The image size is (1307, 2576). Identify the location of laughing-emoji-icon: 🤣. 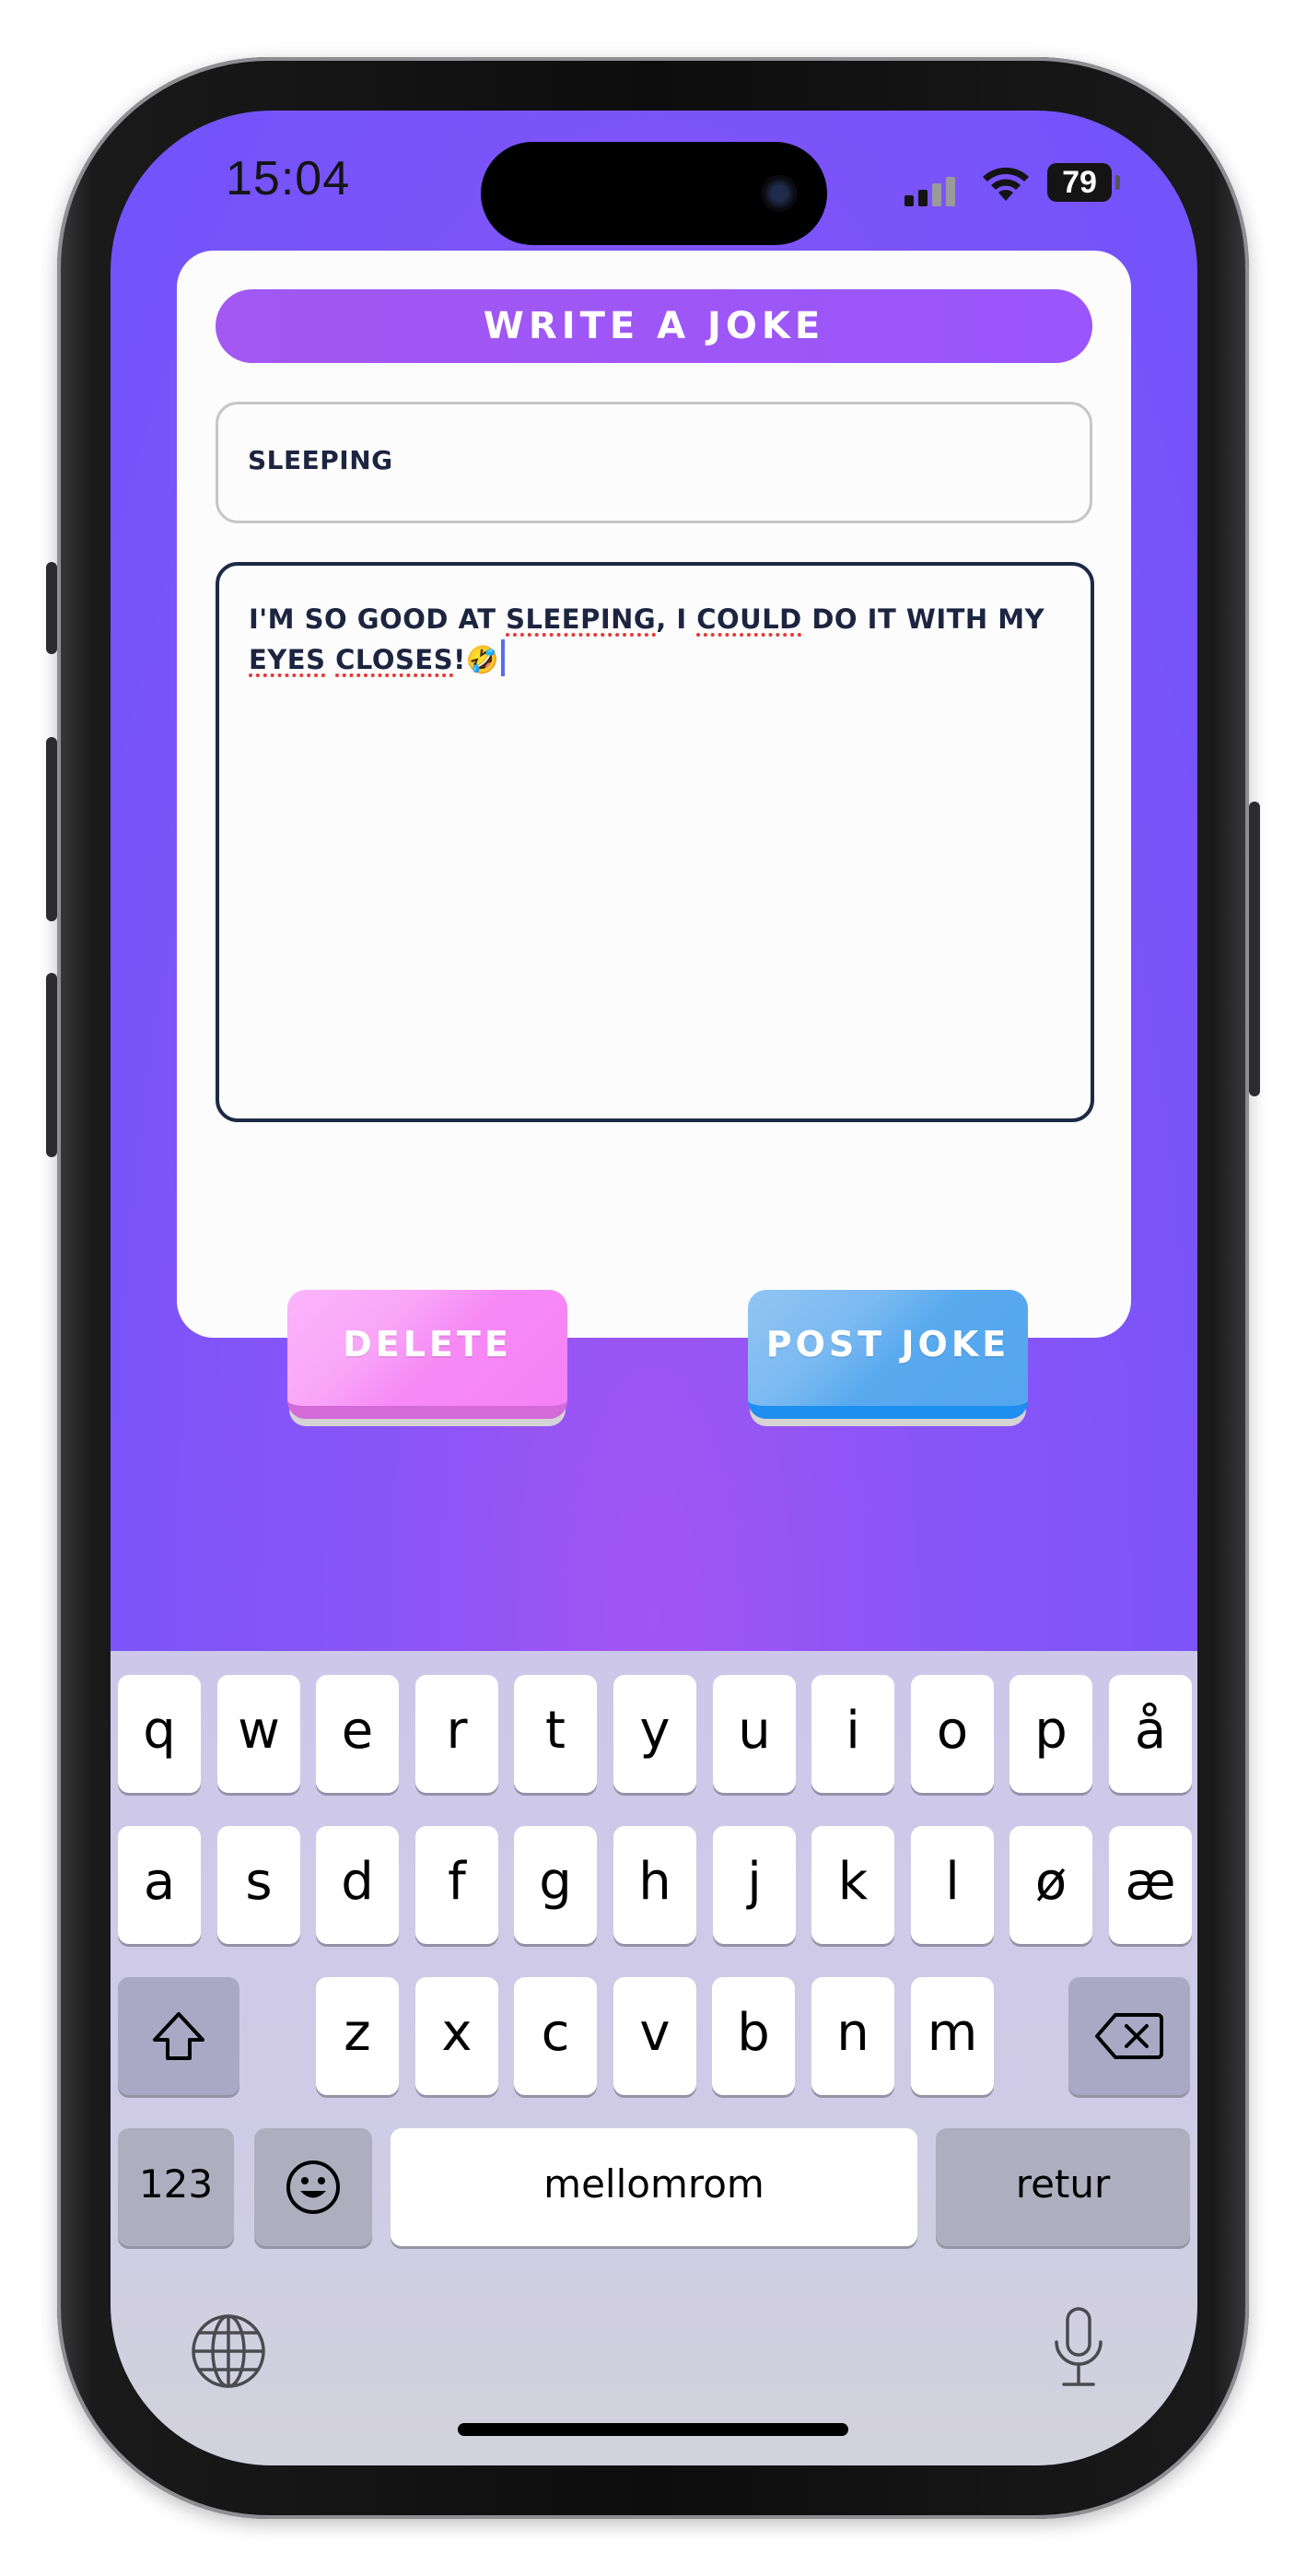
(483, 659).